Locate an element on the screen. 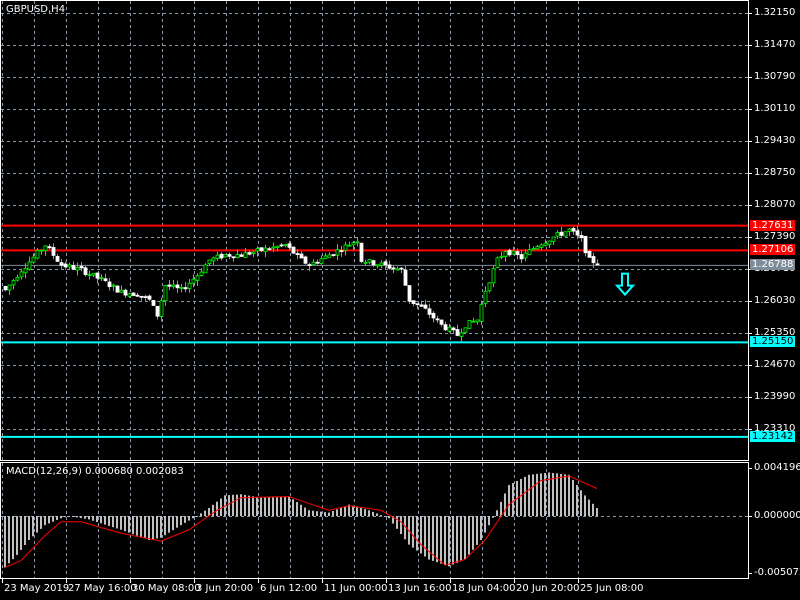 This screenshot has width=800, height=600. x-axis-label: 25 Jun 08:00 is located at coordinates (612, 588).